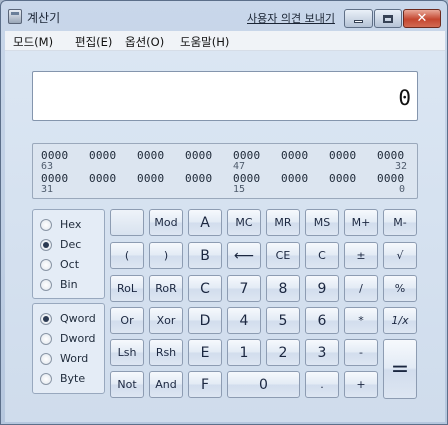 This screenshot has width=448, height=425. What do you see at coordinates (400, 369) in the screenshot?
I see `equals-key: =` at bounding box center [400, 369].